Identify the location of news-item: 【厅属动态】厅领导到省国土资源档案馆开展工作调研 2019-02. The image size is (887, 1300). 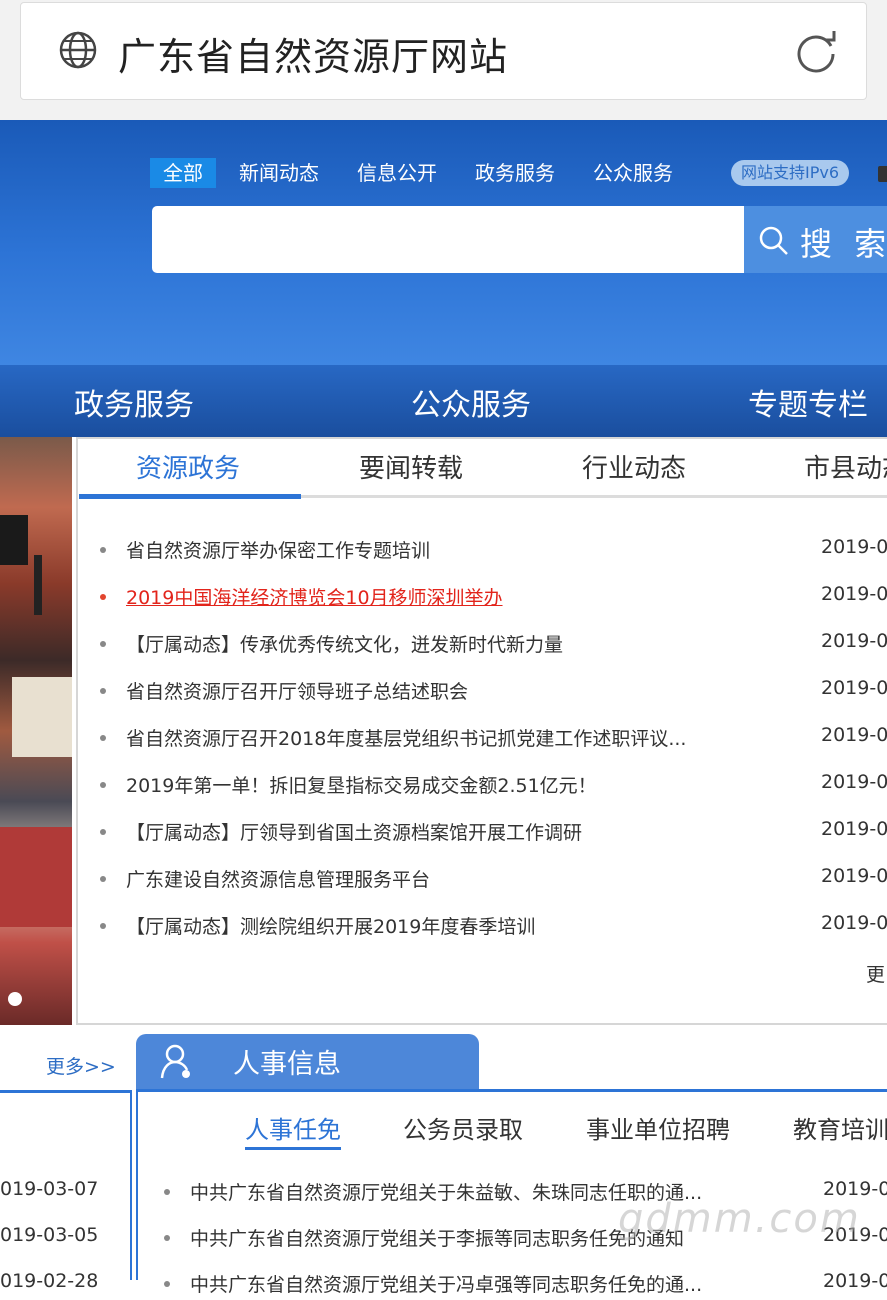
(493, 833).